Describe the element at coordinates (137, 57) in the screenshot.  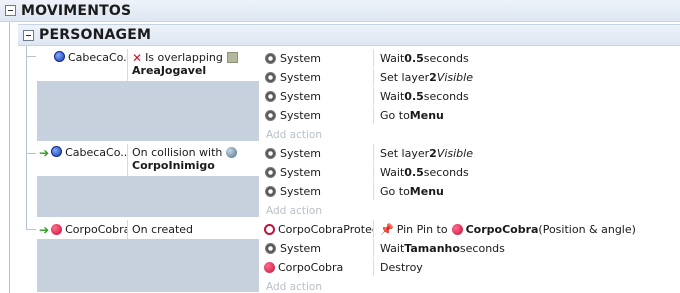
I see `x-icon: ✕` at that location.